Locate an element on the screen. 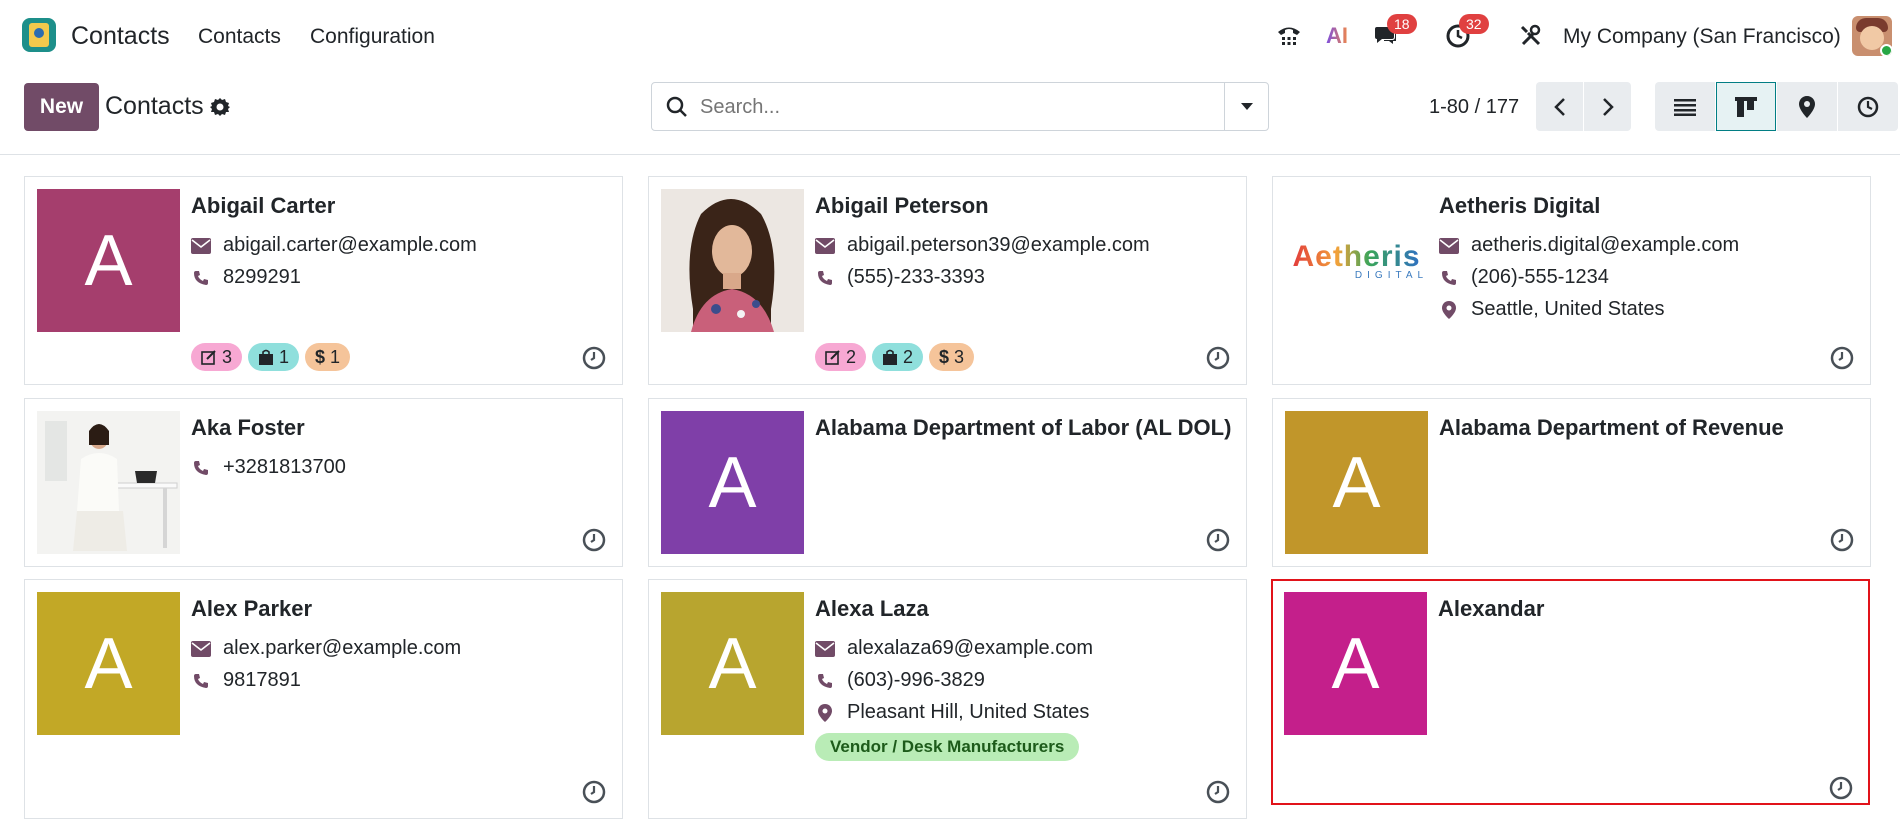 Image resolution: width=1900 pixels, height=819 pixels. orders-count: 2 is located at coordinates (908, 356).